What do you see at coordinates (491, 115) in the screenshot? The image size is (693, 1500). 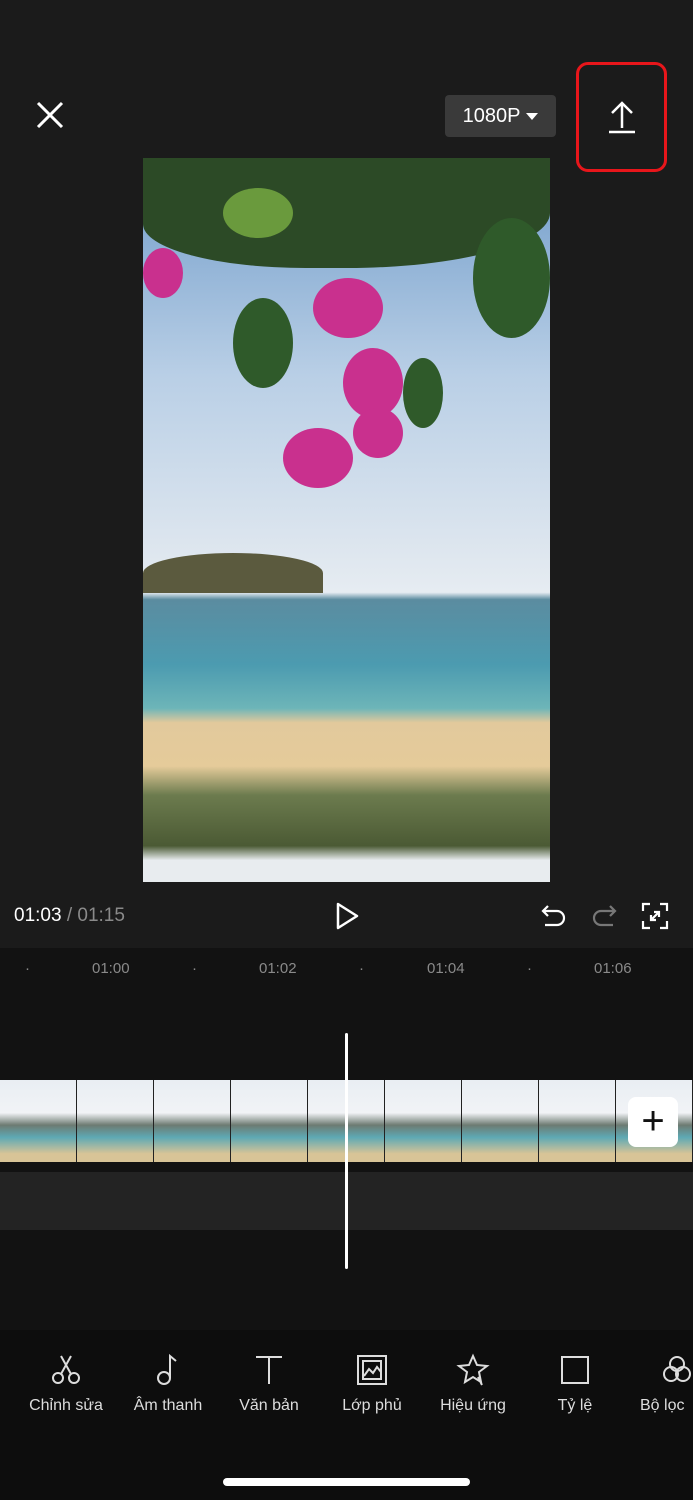 I see `resolution-label: 1080P` at bounding box center [491, 115].